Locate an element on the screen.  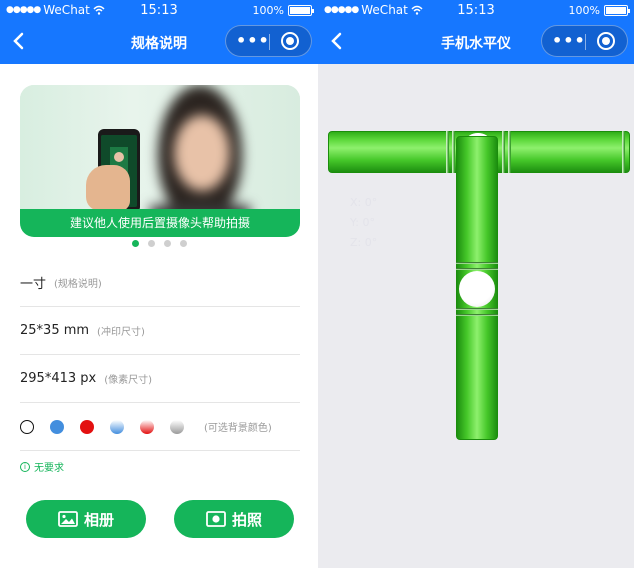
requirement-text: 无要求 is located at coordinates (49, 468).